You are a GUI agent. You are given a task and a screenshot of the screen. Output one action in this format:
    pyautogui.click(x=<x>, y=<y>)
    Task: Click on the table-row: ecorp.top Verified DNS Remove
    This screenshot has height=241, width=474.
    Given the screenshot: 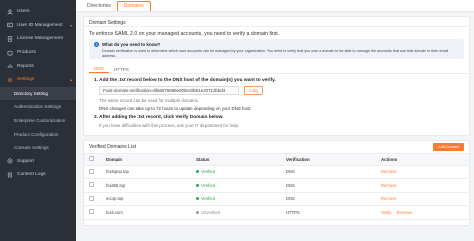 What is the action you would take?
    pyautogui.click(x=276, y=199)
    